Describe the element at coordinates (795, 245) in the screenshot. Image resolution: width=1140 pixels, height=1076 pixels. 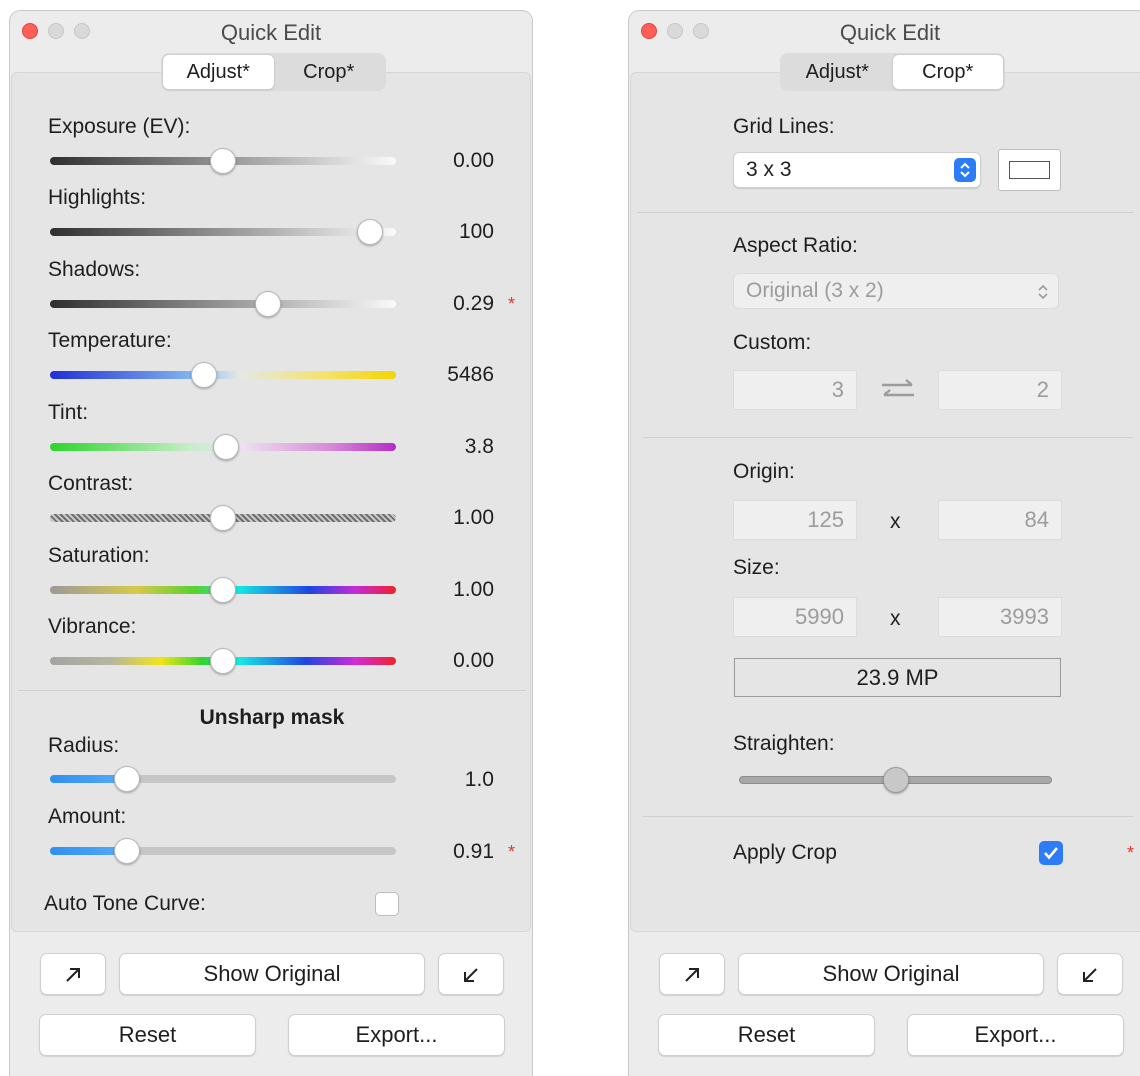
I see `aspect-ratio-label: Aspect Ratio:` at that location.